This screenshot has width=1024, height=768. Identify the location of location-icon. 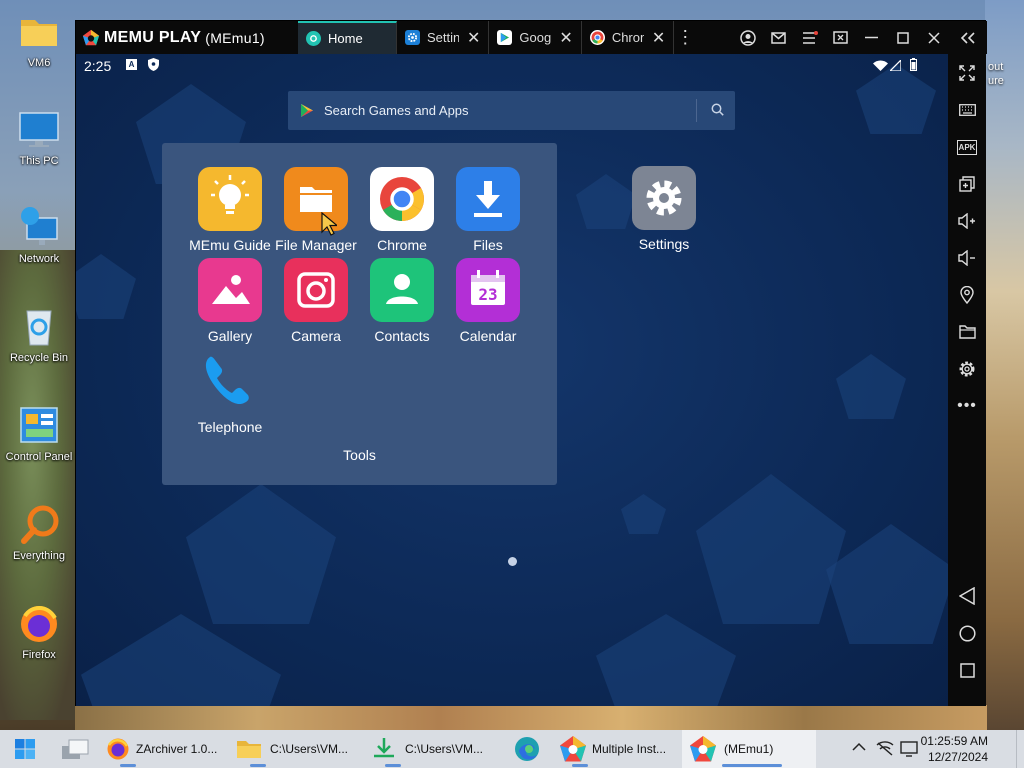
(967, 295).